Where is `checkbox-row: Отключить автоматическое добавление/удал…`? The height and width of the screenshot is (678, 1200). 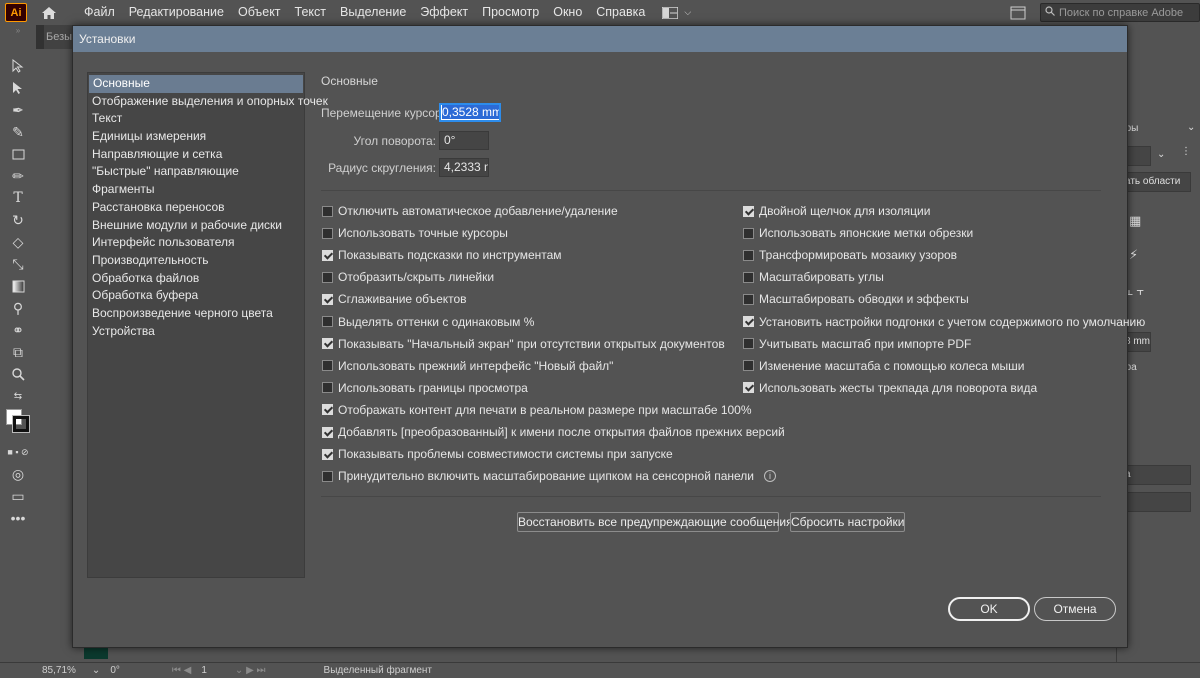 checkbox-row: Отключить автоматическое добавление/удал… is located at coordinates (470, 211).